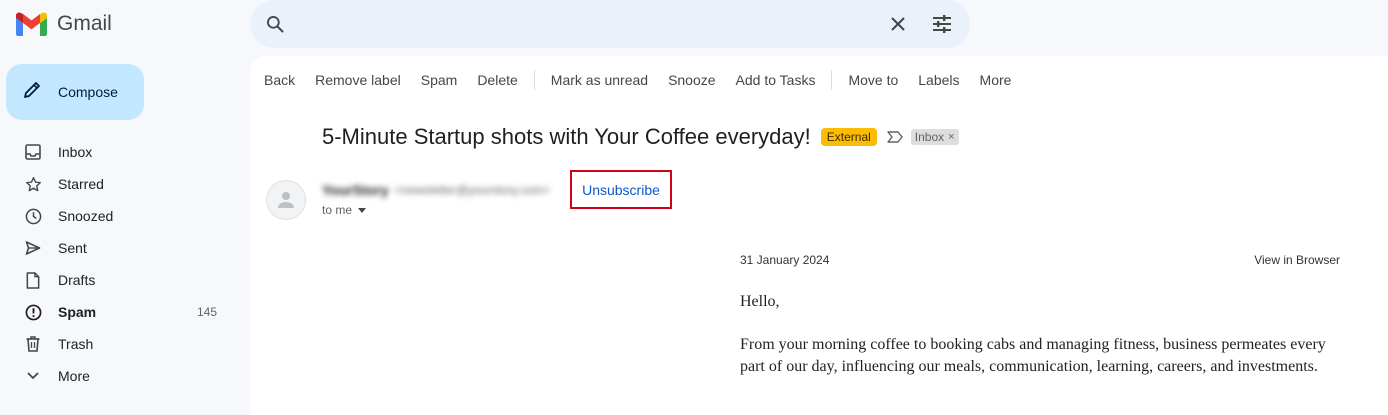 This screenshot has width=1388, height=415. I want to click on sender-info: YourStory <newsletter@yourstory.com>, so click(436, 190).